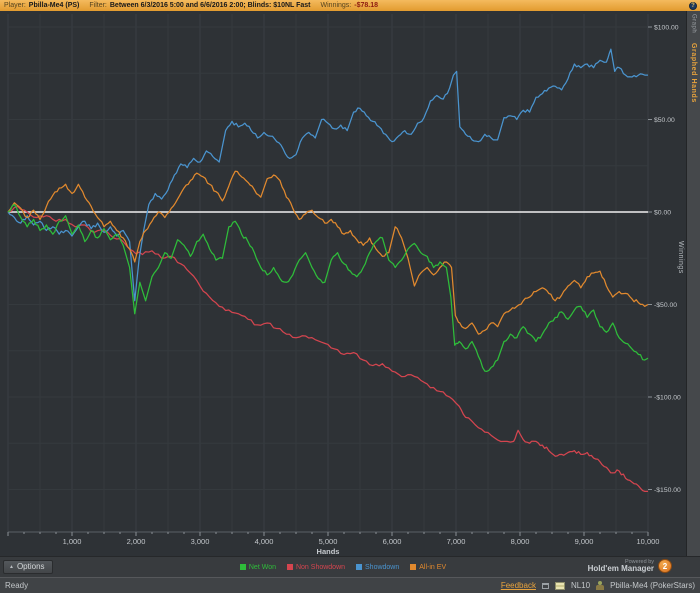  Describe the element at coordinates (652, 585) in the screenshot. I see `status-player-name: Pbilla-Me4 (PokerStars)` at that location.